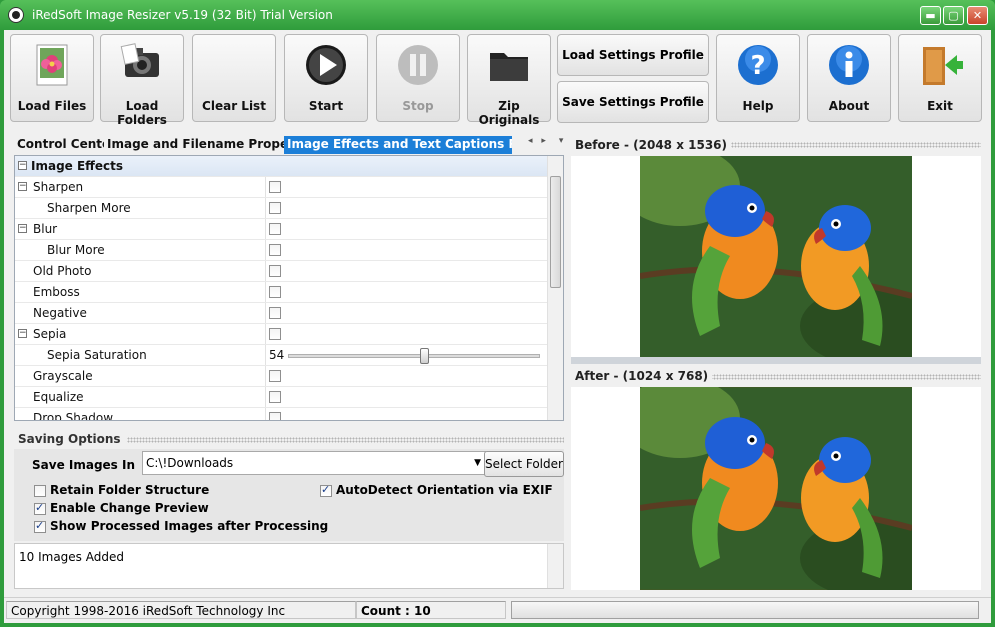  I want to click on exit-button: Exit, so click(940, 78).